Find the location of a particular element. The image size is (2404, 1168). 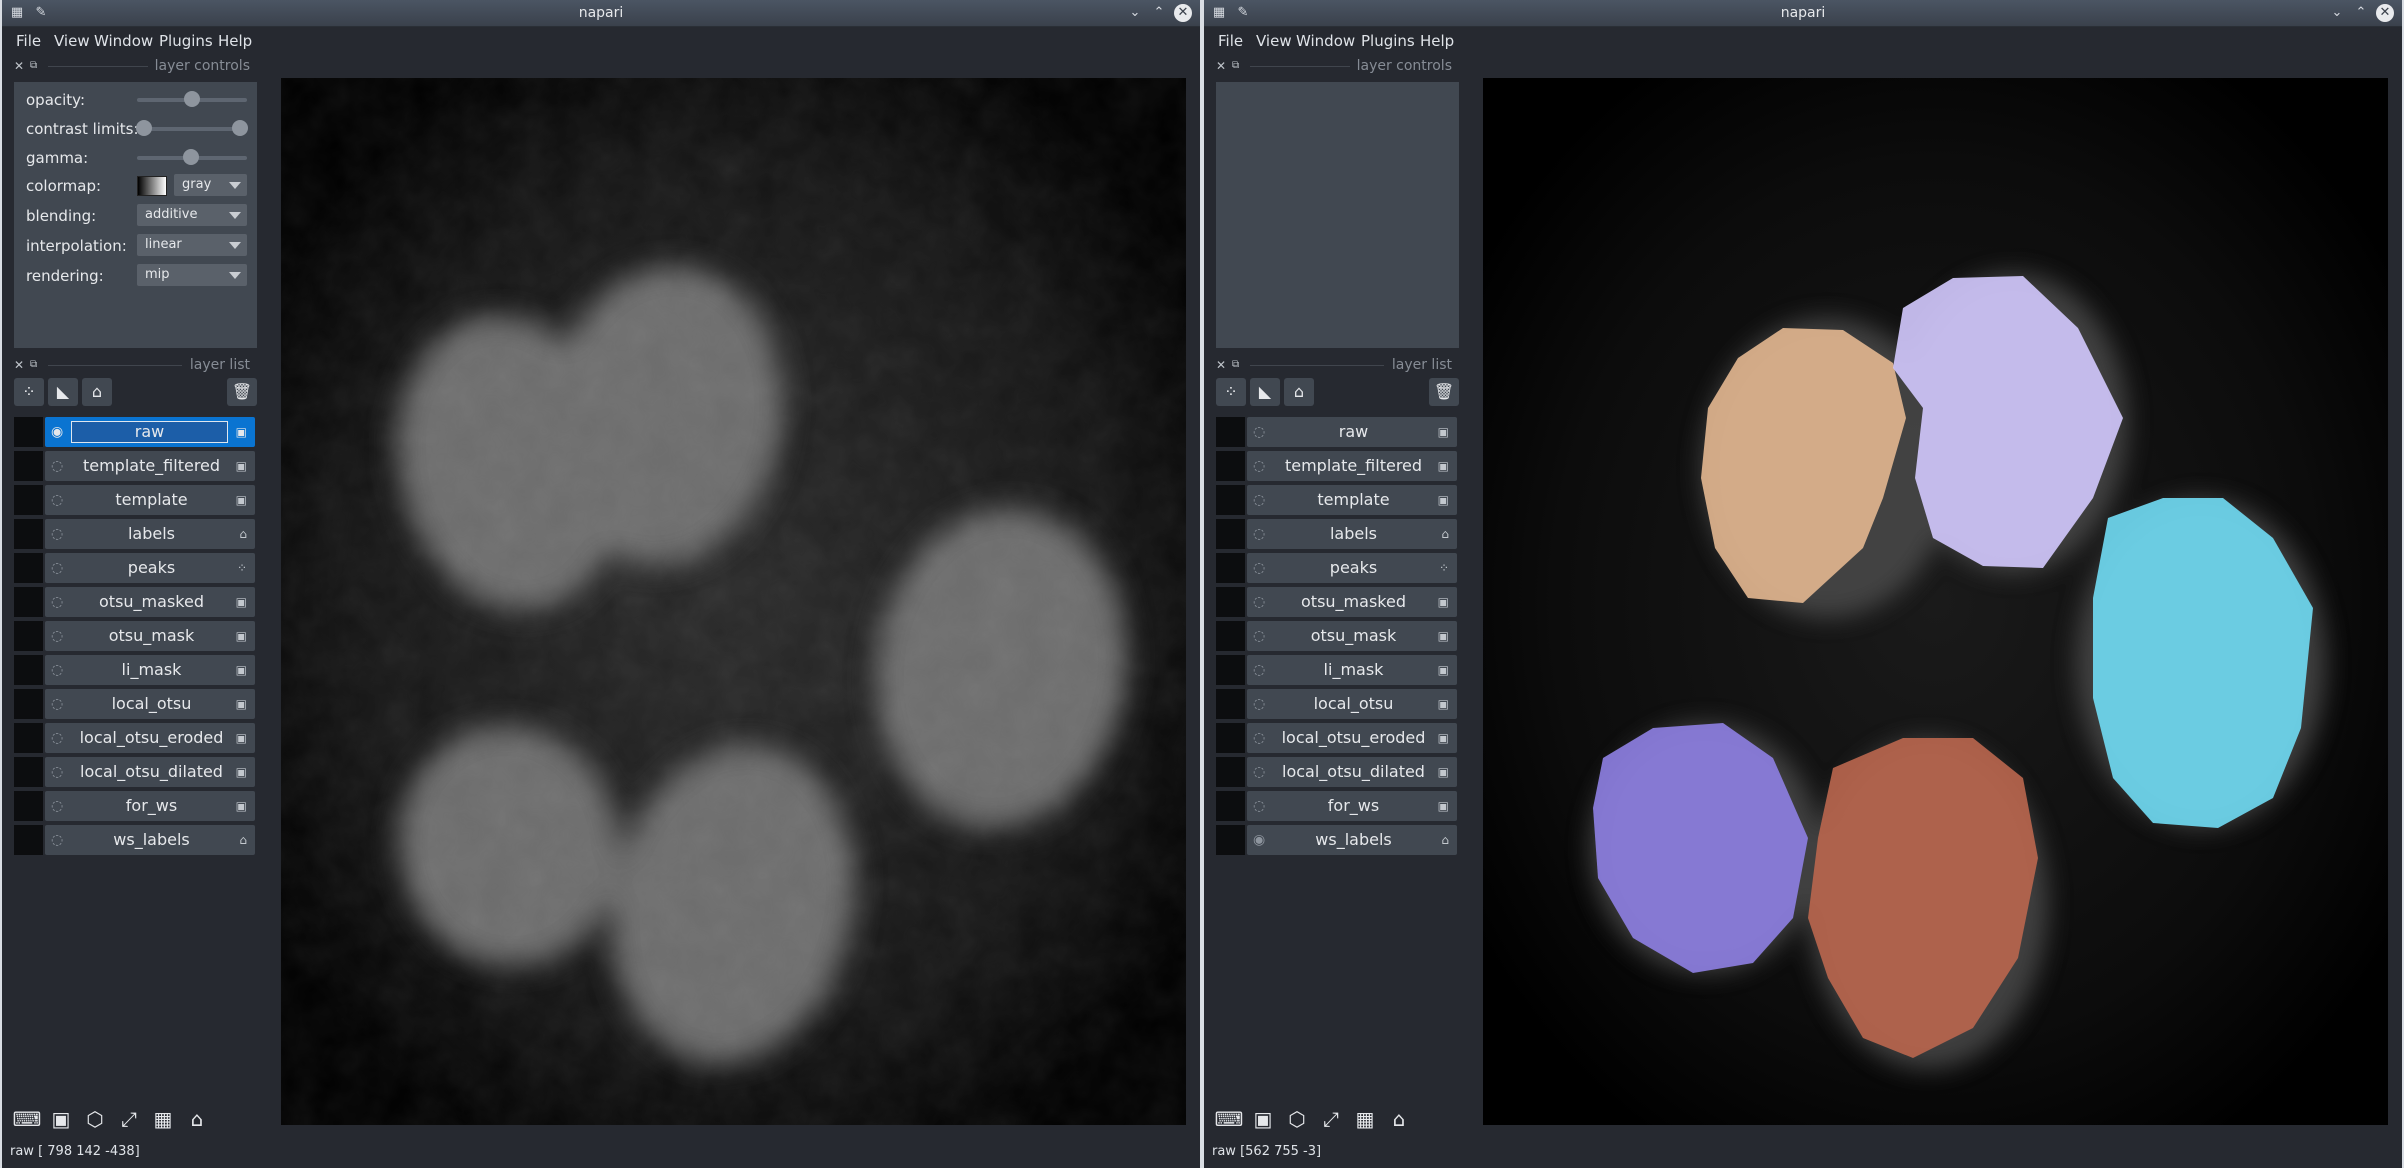

layer-row-template: ◌ template ▣ is located at coordinates (1336, 500).